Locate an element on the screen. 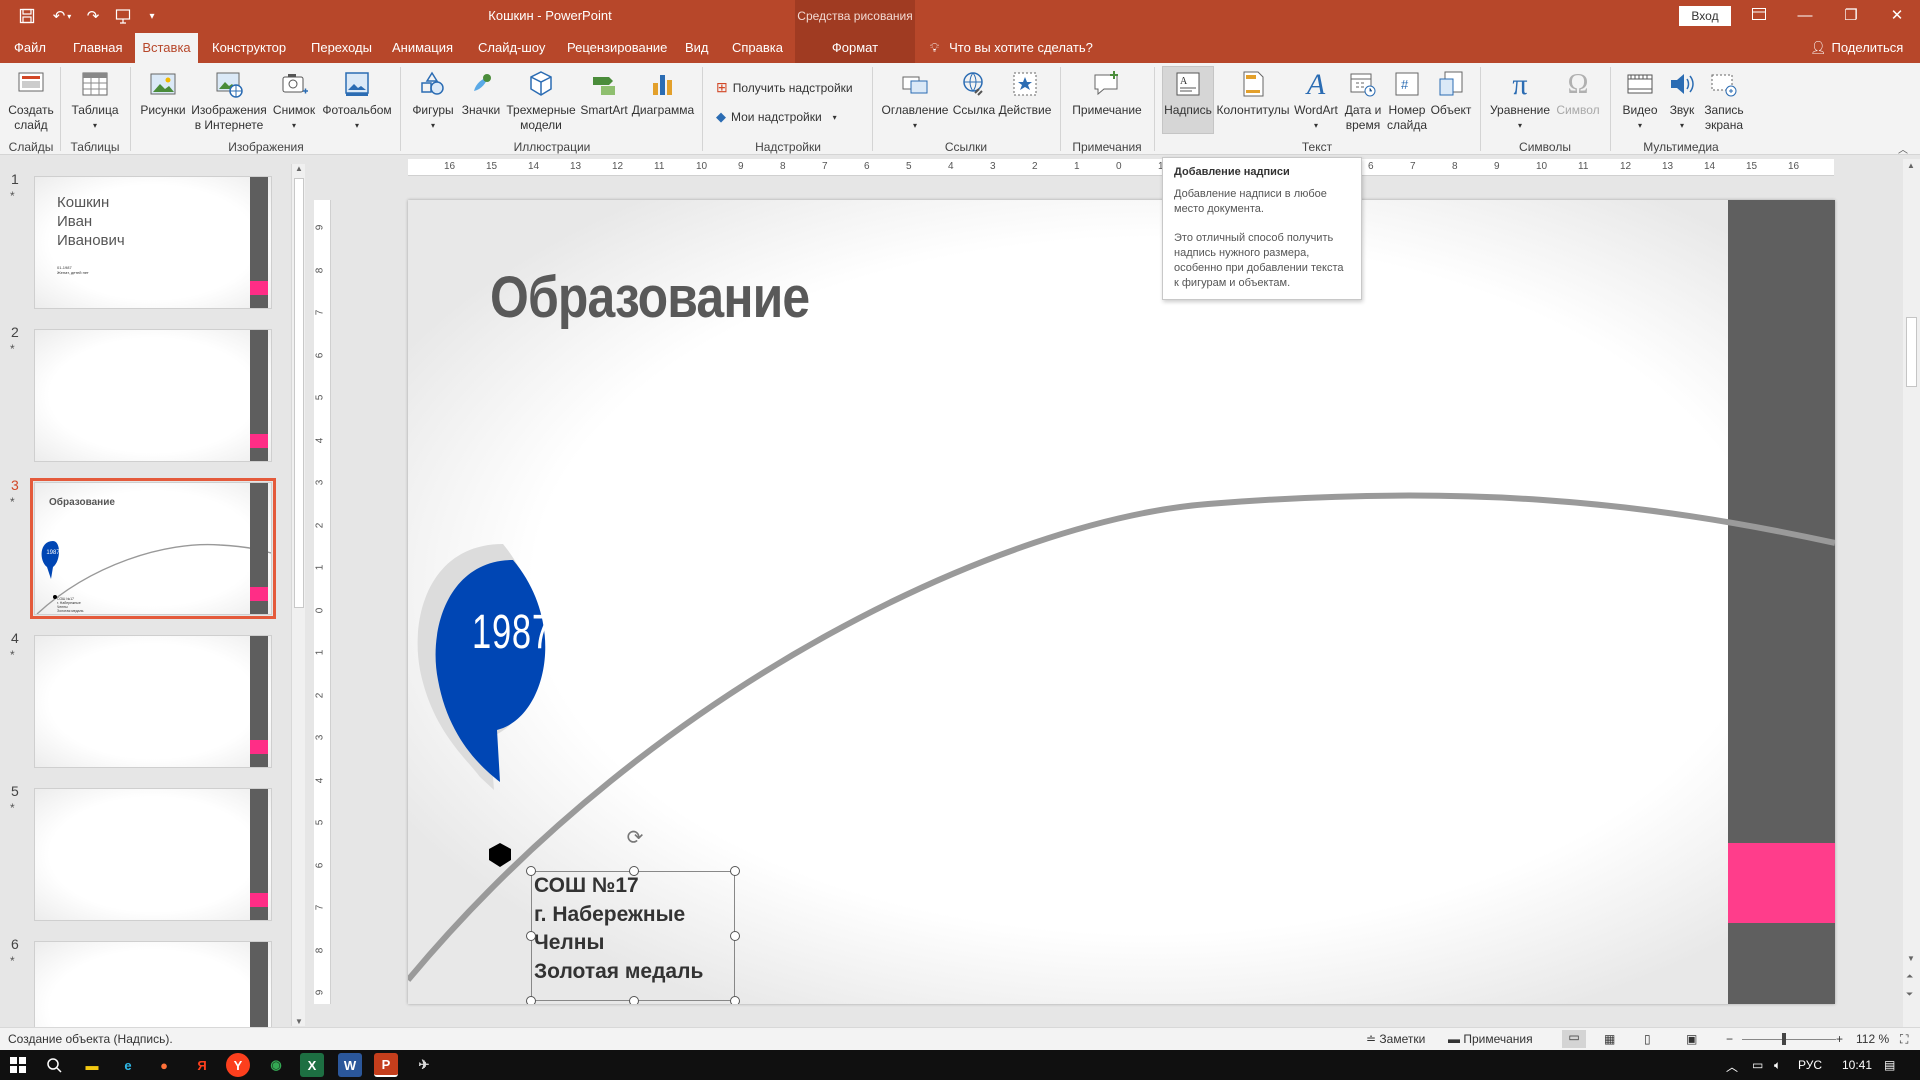 The image size is (1920, 1080). restore-button: ❐ is located at coordinates (1851, 16).